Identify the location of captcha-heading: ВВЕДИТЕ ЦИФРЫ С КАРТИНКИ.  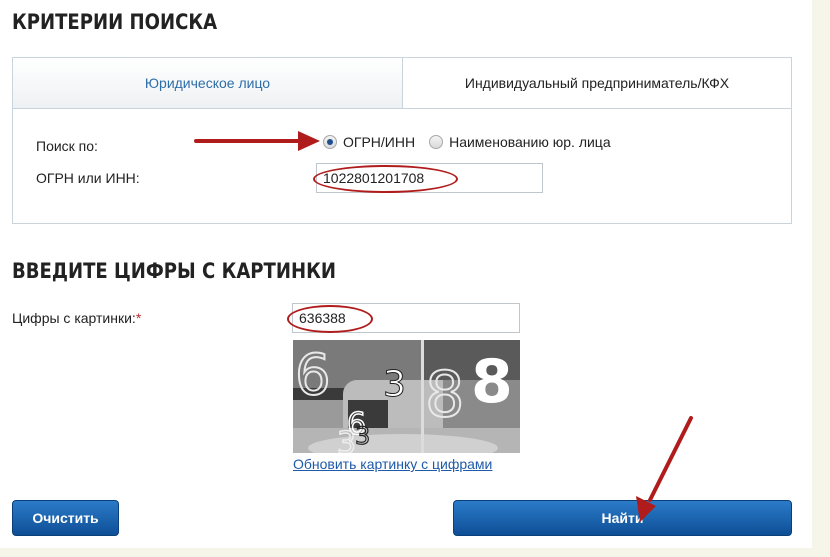
(174, 271).